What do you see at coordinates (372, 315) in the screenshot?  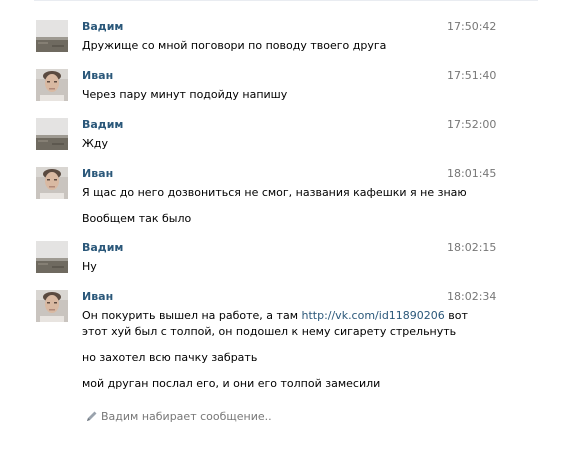 I see `profile-link: http://vk.com/id11890206` at bounding box center [372, 315].